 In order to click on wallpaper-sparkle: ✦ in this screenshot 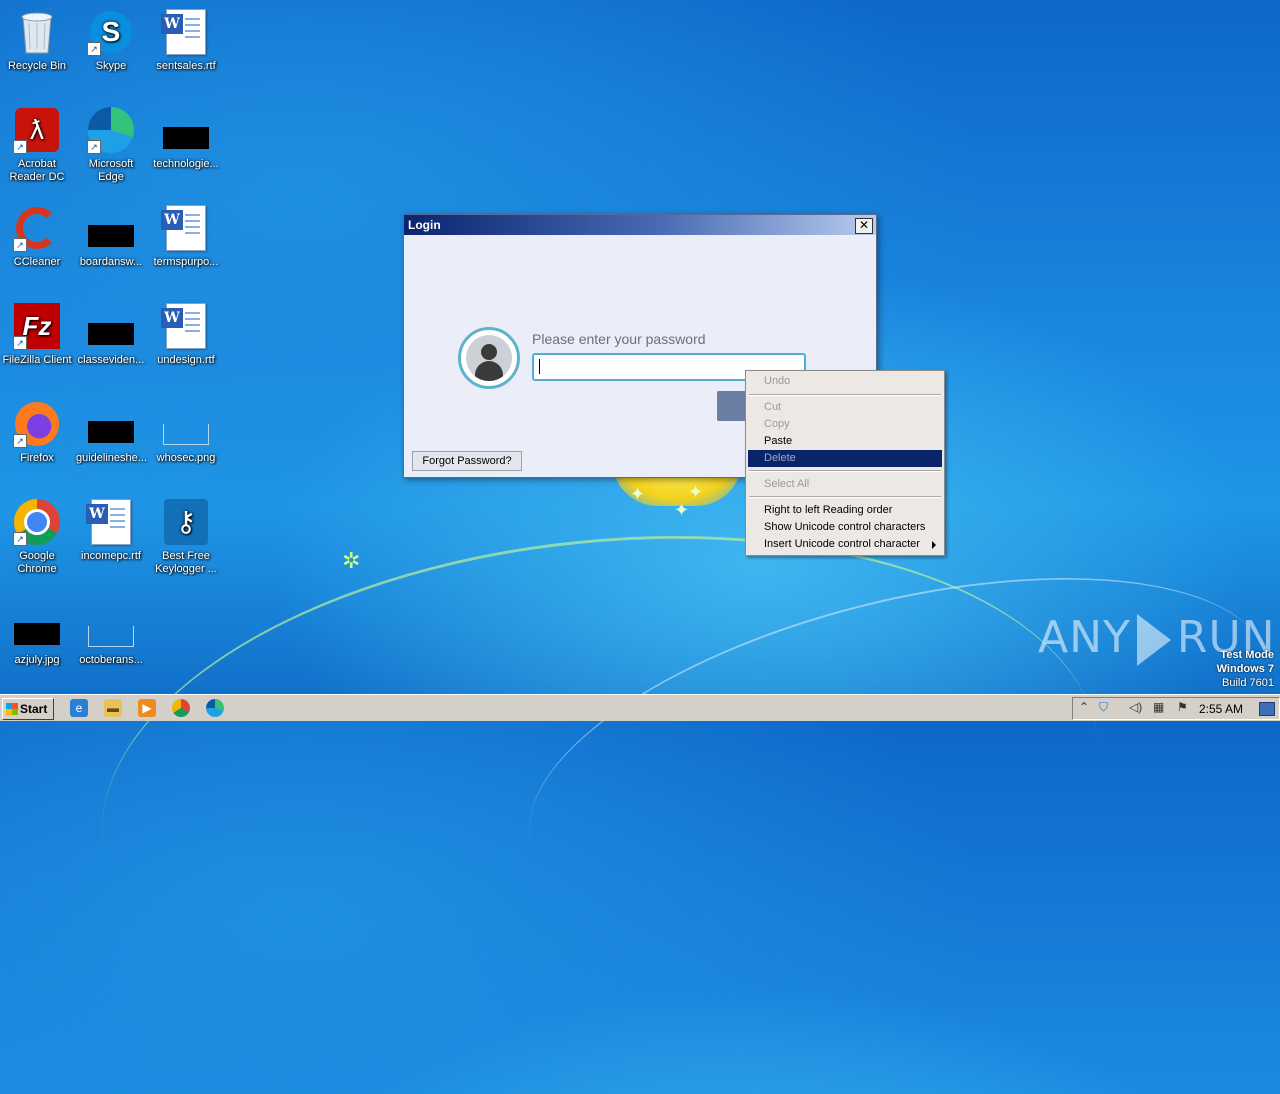, I will do `click(638, 494)`.